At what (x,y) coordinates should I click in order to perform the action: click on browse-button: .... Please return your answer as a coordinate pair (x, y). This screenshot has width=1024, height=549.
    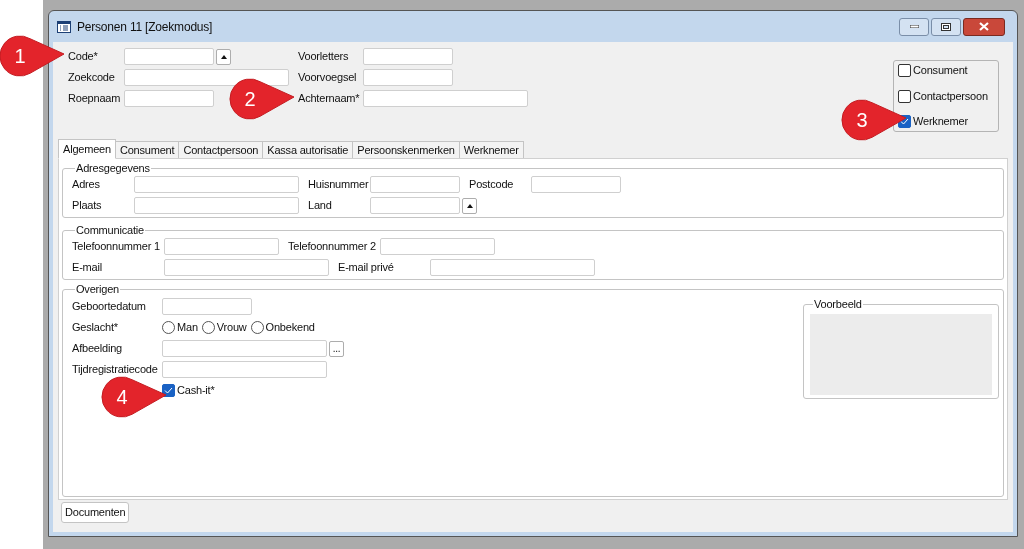
    Looking at the image, I should click on (336, 348).